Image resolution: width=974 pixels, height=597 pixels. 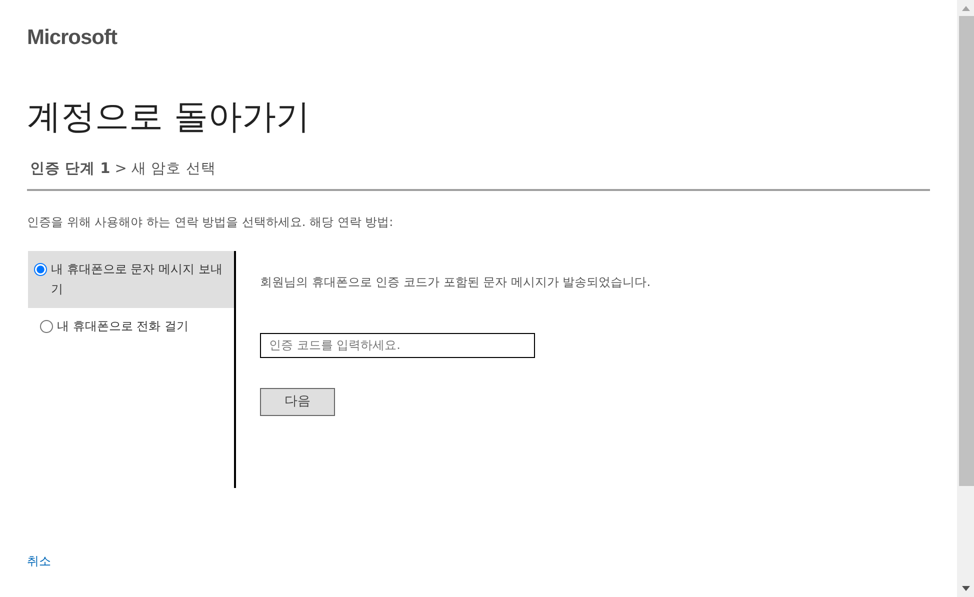 I want to click on cancel-link: 취소, so click(x=39, y=561).